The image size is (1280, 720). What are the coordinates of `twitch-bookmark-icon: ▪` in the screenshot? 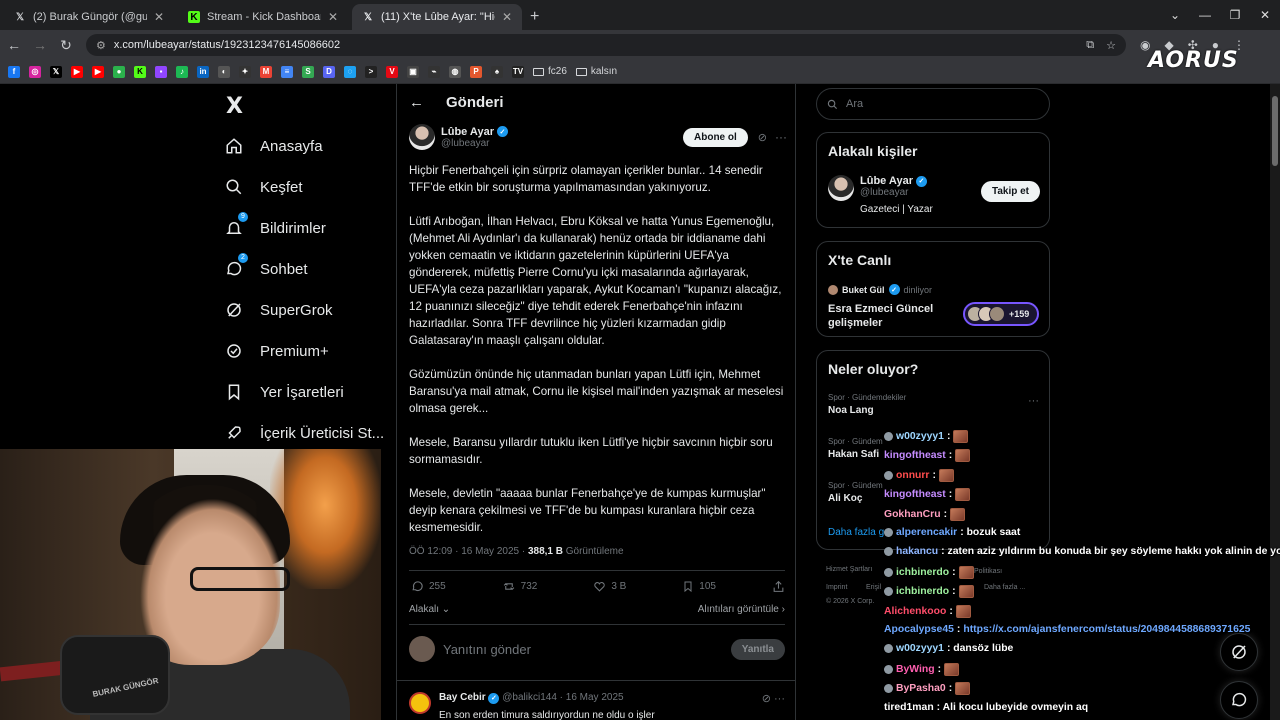 It's located at (161, 71).